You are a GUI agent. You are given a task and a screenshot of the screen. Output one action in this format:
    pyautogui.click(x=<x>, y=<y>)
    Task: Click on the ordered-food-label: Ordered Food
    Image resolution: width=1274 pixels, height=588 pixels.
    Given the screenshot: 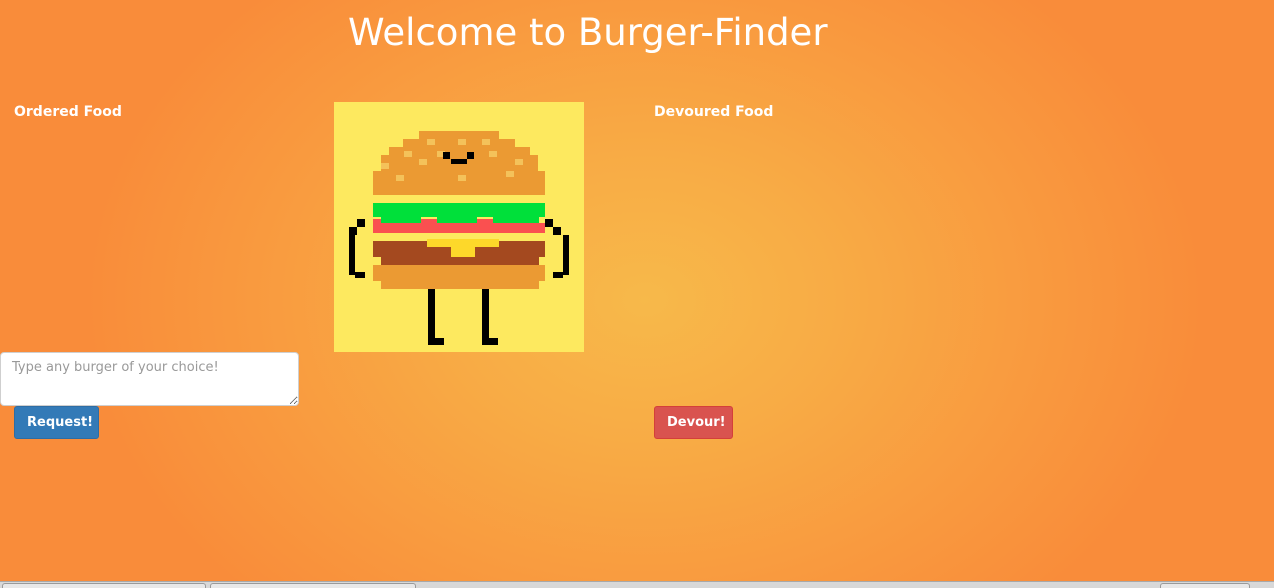 What is the action you would take?
    pyautogui.click(x=68, y=112)
    